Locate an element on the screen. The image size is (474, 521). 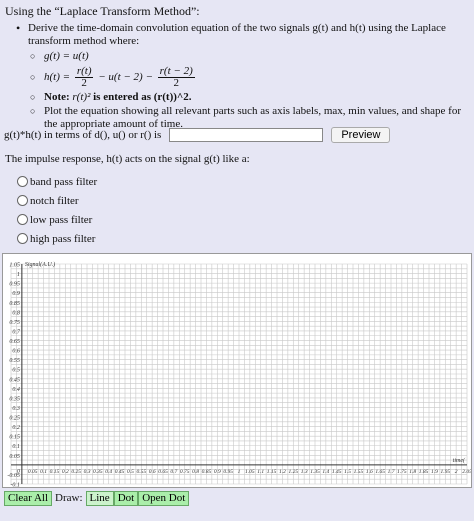
x-tick-label: 0.8 is located at coordinates (195, 472).